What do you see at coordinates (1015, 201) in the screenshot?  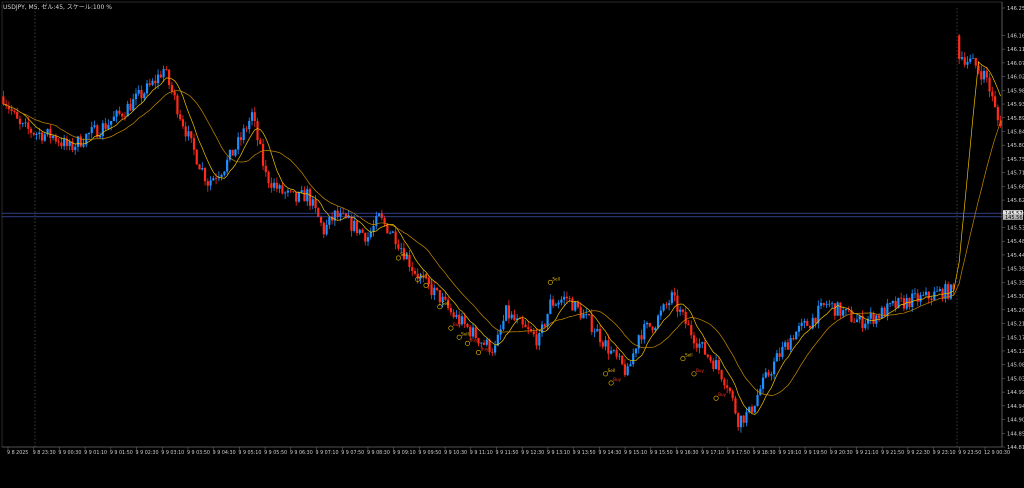 I see `y-tick-label: 145.620` at bounding box center [1015, 201].